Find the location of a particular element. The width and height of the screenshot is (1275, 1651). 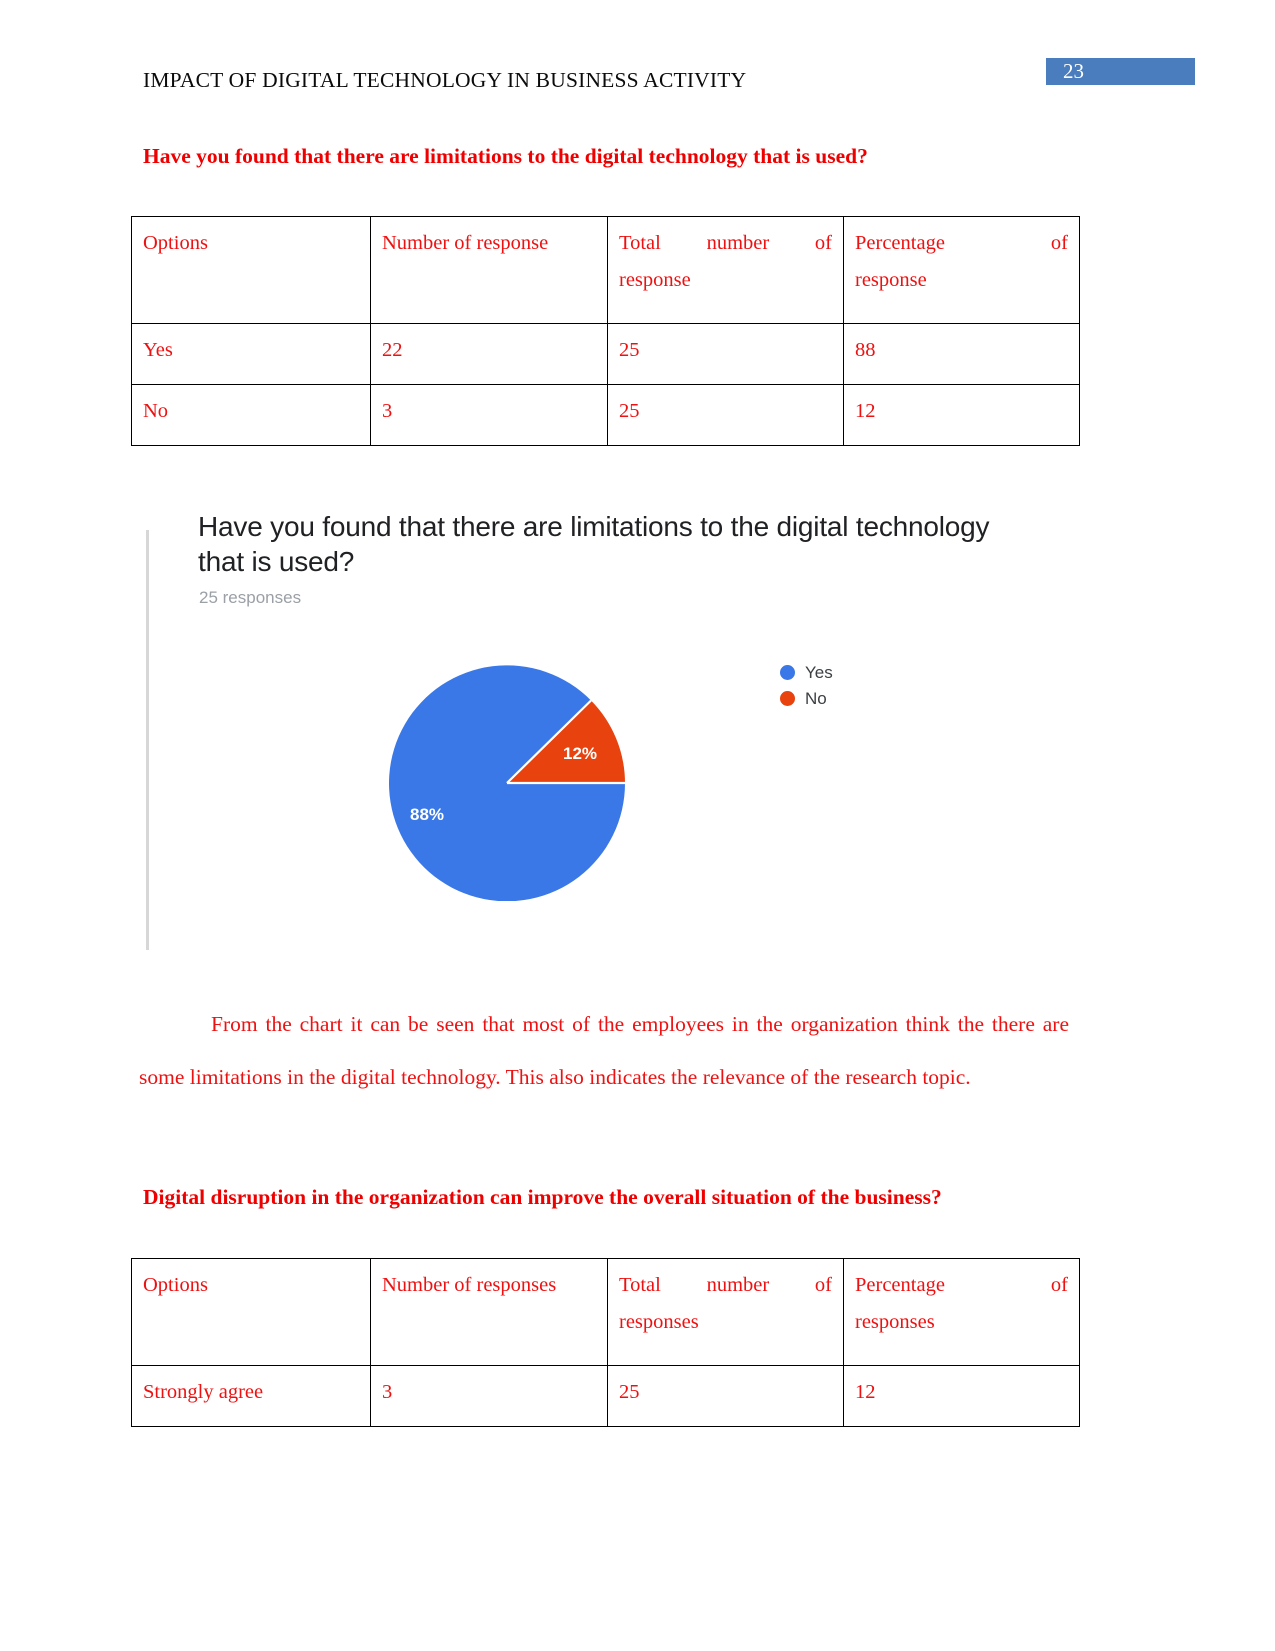

chart-legend: Yes No is located at coordinates (806, 686).